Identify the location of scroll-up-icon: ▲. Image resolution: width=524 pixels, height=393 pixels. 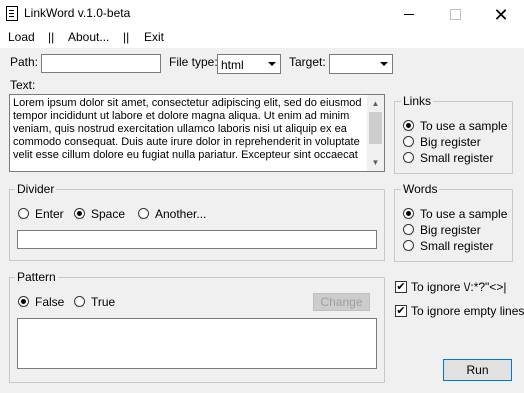
(375, 103).